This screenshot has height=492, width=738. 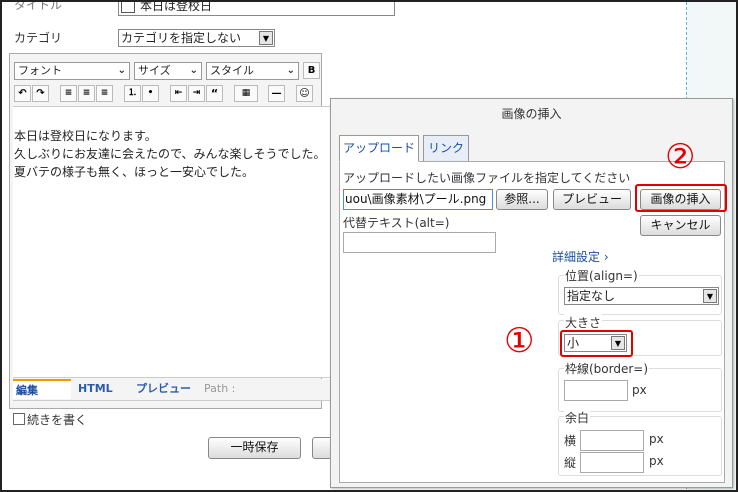 I want to click on dialog-title: 画像の挿入, so click(x=531, y=114).